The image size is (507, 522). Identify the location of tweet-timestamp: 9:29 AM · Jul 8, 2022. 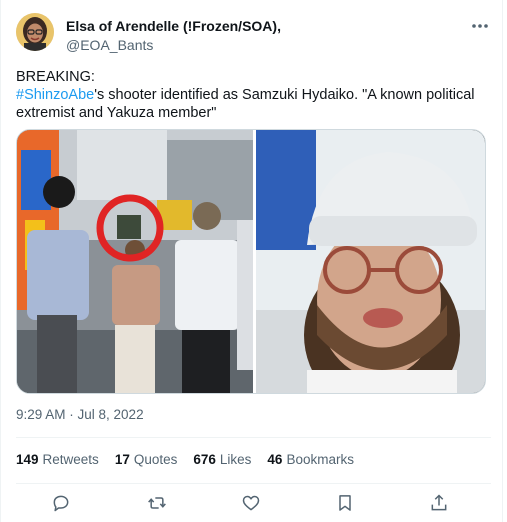
(80, 414).